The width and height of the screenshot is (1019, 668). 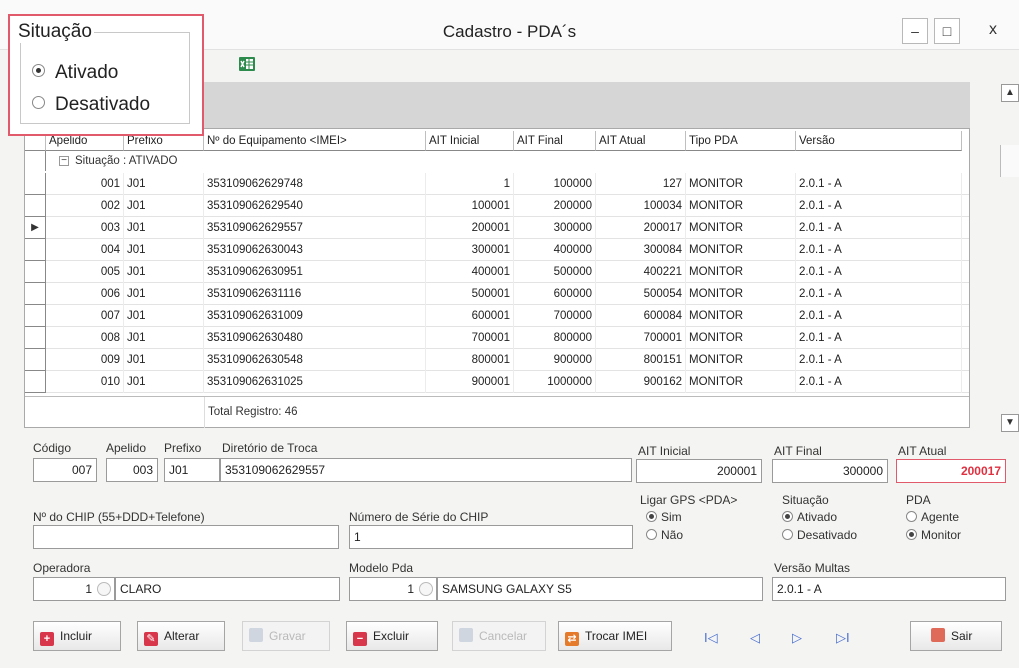 I want to click on gravar-button: Gravar, so click(x=286, y=636).